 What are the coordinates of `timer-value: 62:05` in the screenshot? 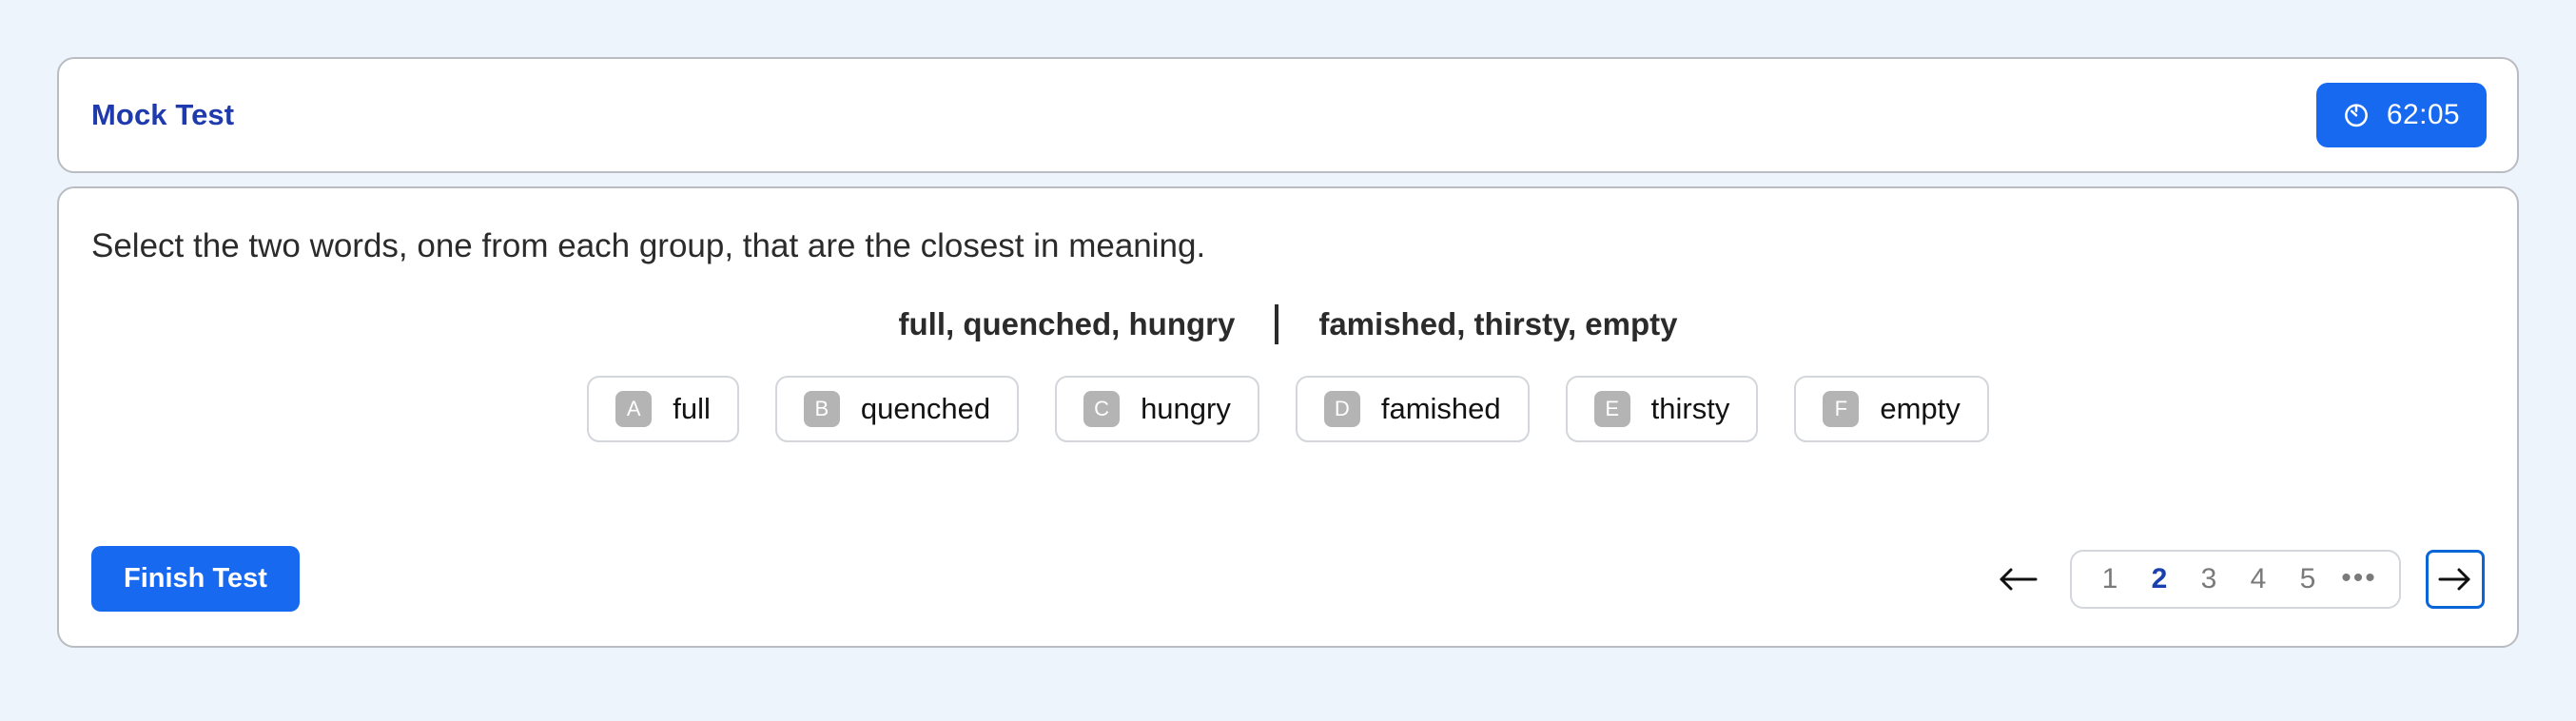 It's located at (2423, 114).